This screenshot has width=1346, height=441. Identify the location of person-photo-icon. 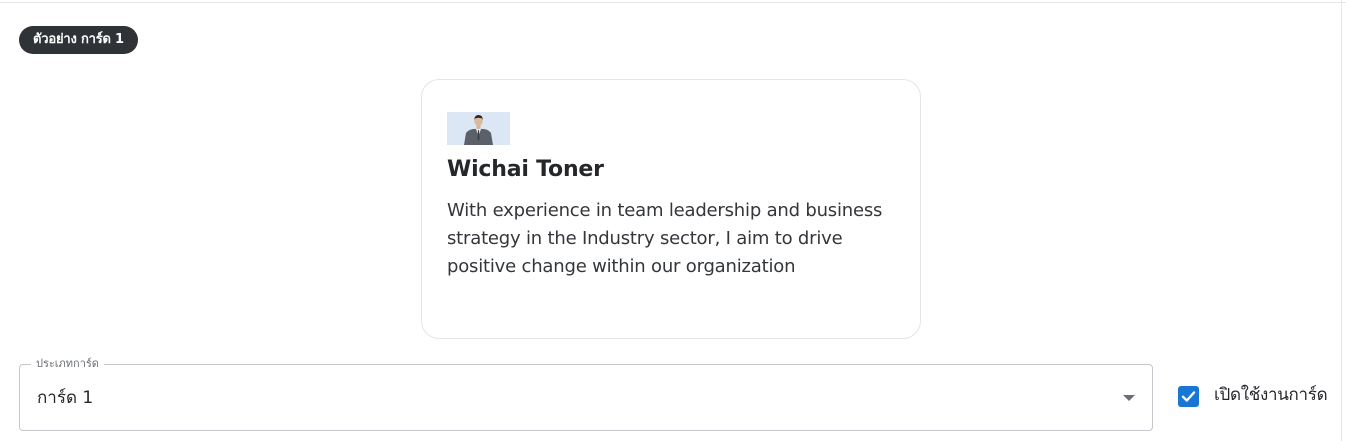
(478, 128).